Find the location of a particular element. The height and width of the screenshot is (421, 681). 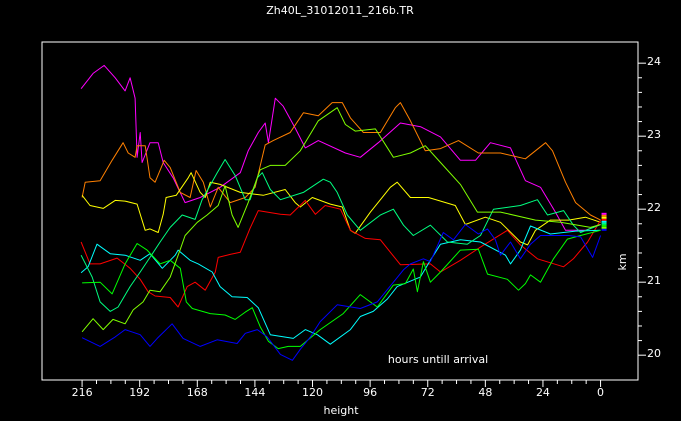

end-marker-chartreuse is located at coordinates (604, 227).